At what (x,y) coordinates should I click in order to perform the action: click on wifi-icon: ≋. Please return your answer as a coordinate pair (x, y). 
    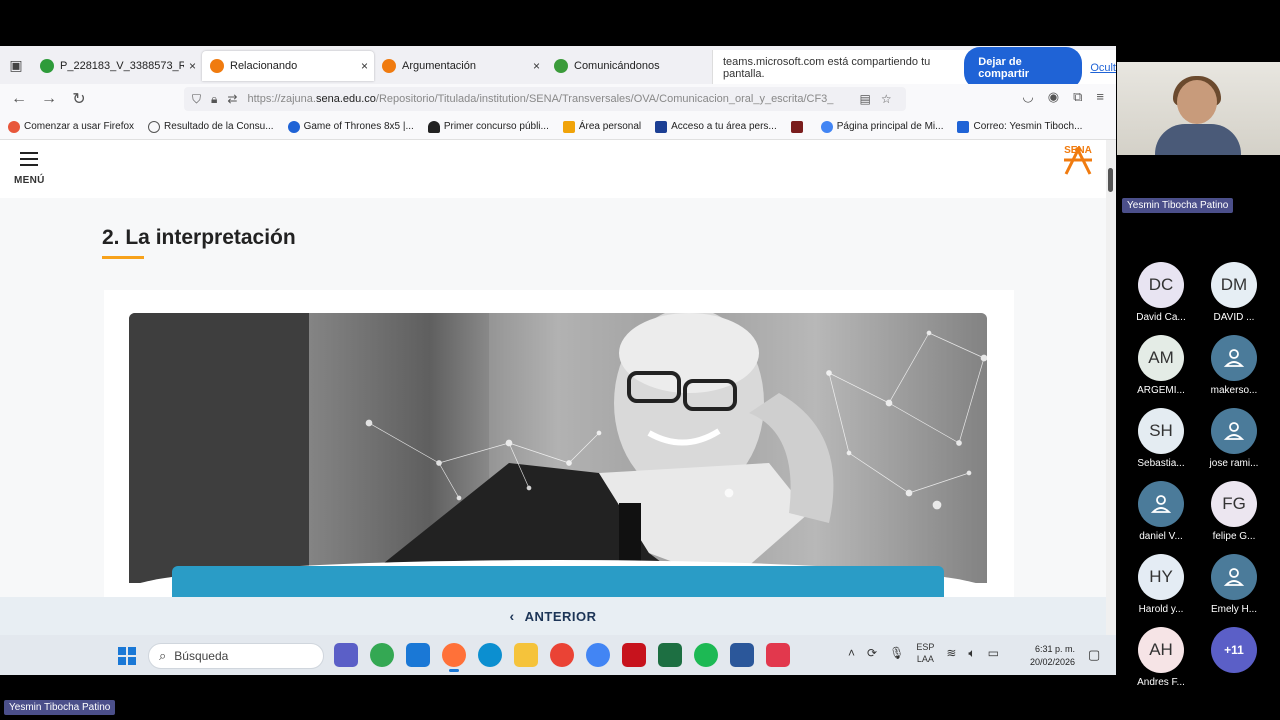
    Looking at the image, I should click on (951, 653).